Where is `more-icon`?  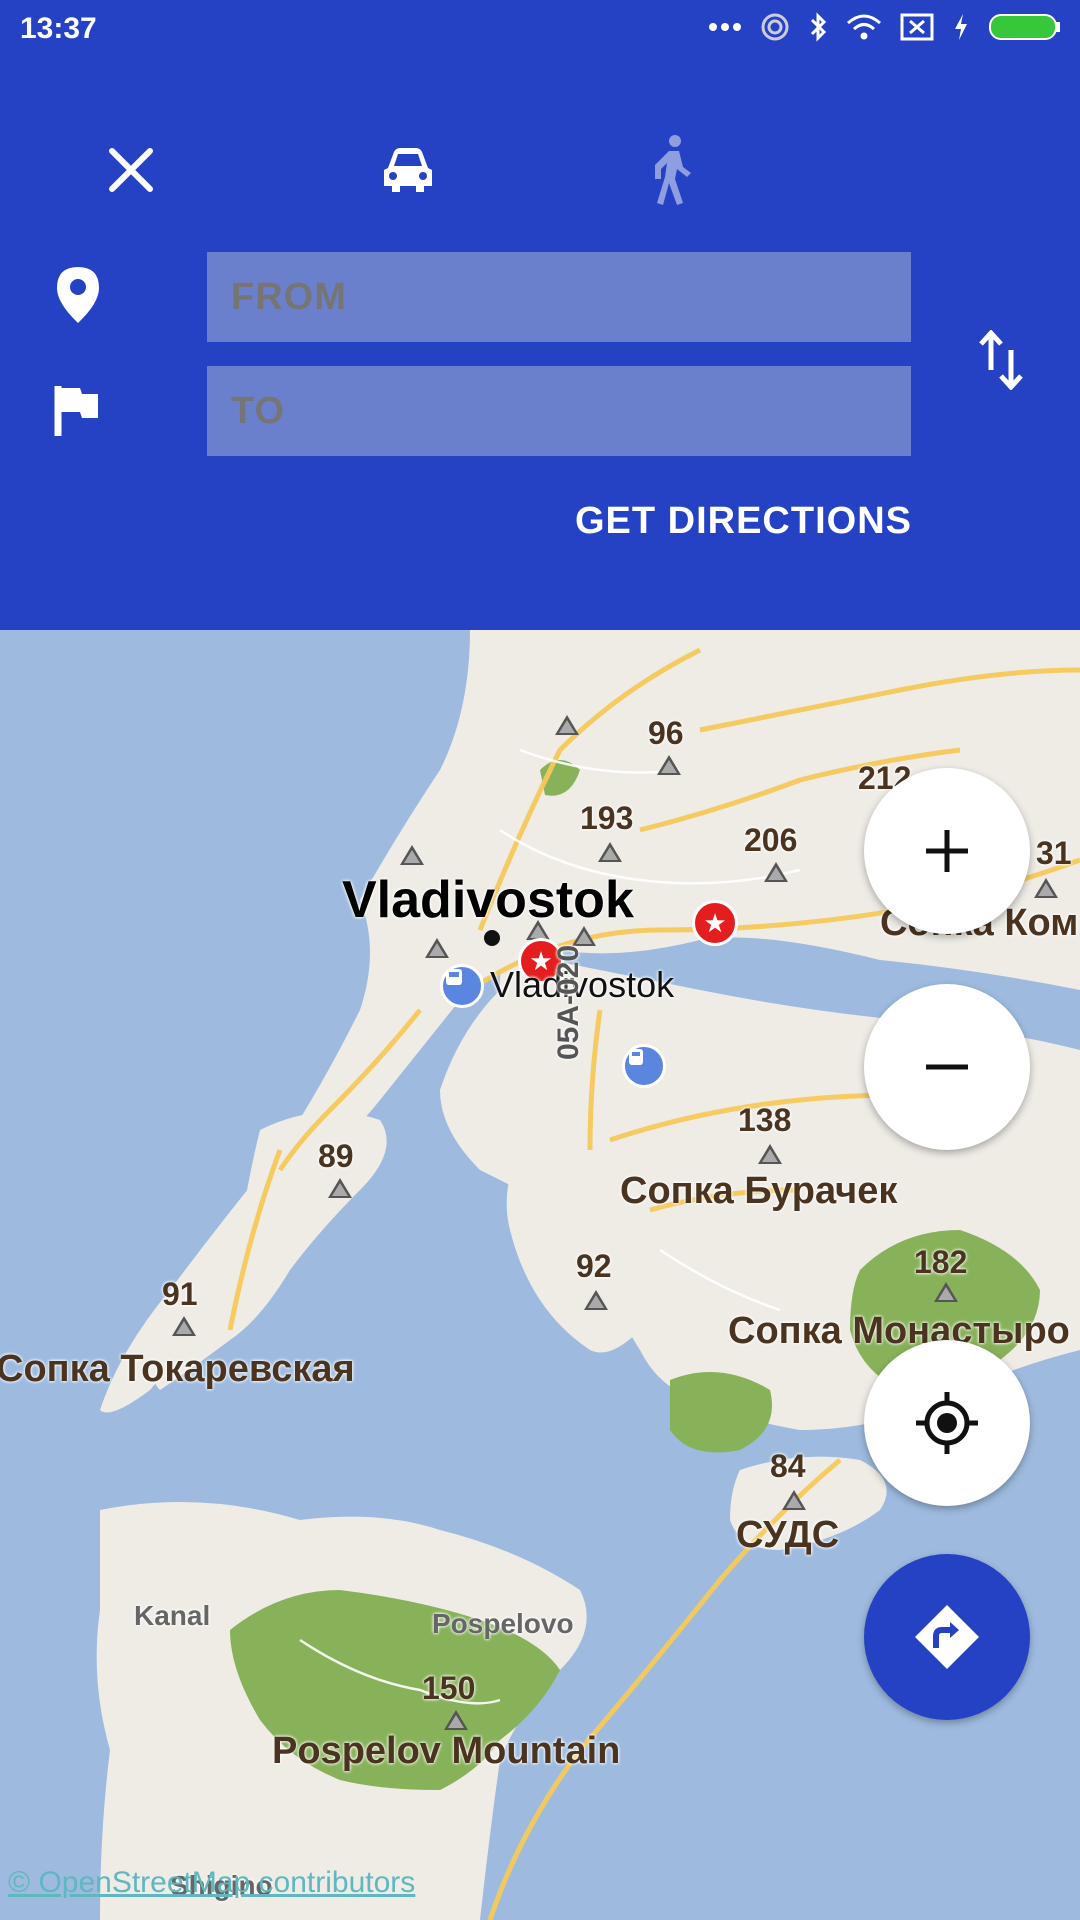 more-icon is located at coordinates (725, 27).